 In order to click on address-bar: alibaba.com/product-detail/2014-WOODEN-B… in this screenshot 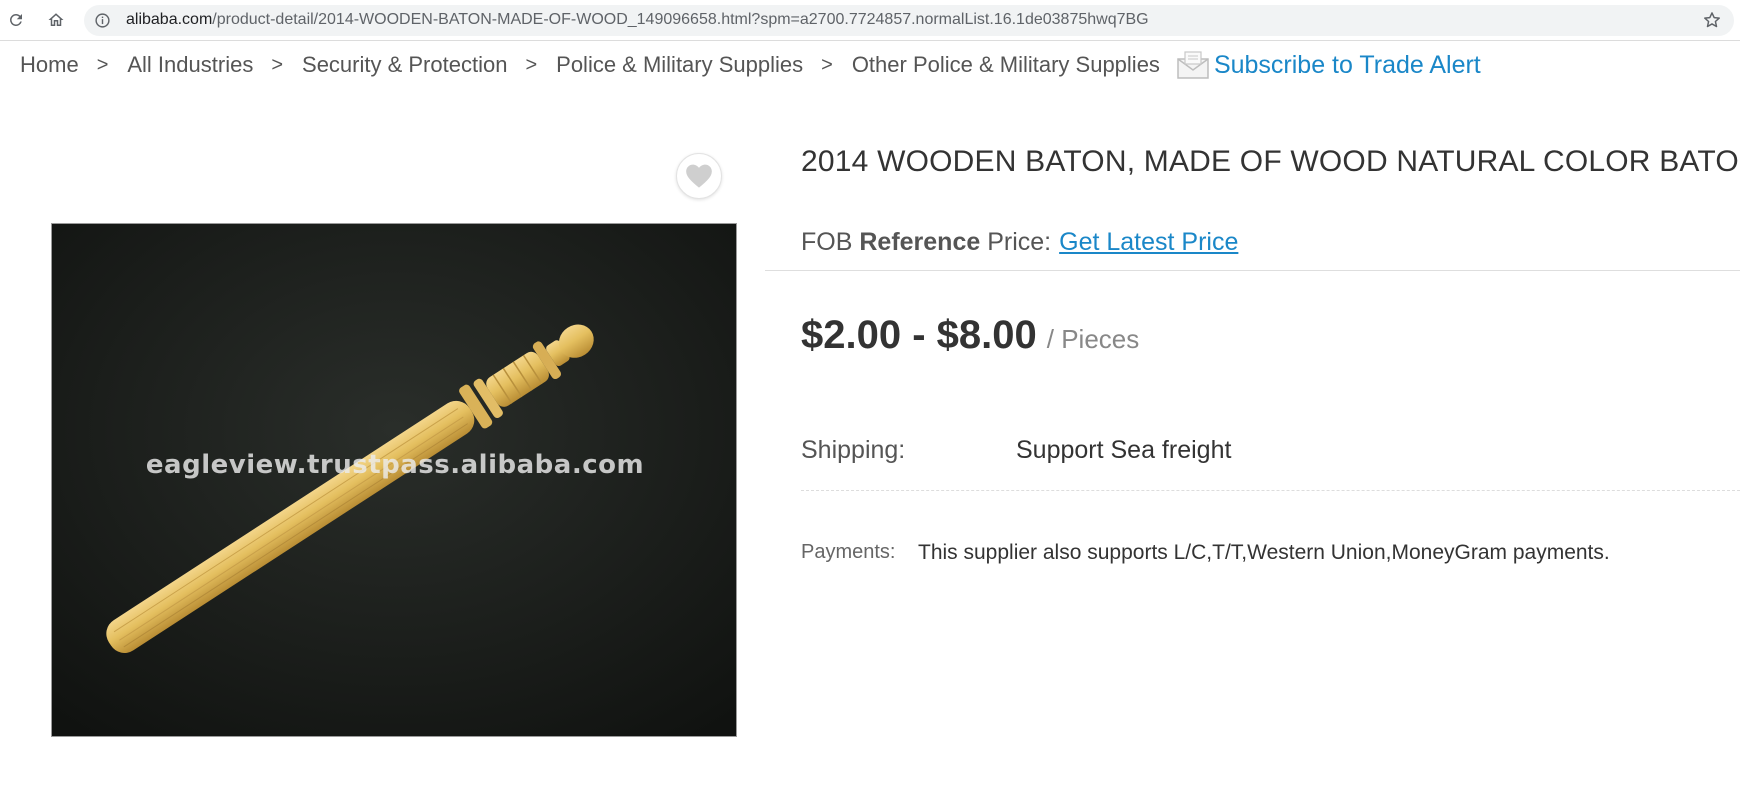, I will do `click(909, 20)`.